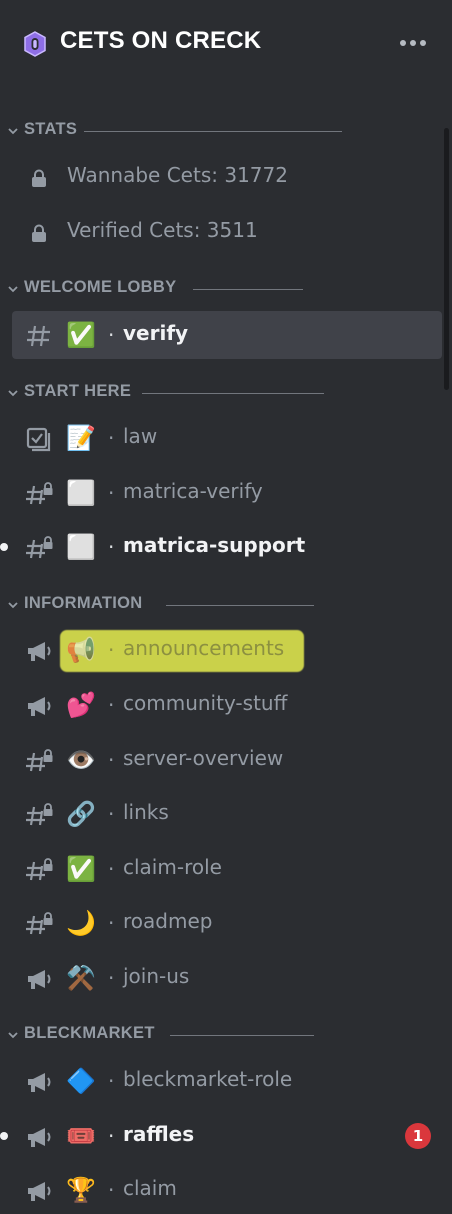  I want to click on stat-verified-cets: Verified Cets: 3511, so click(226, 232).